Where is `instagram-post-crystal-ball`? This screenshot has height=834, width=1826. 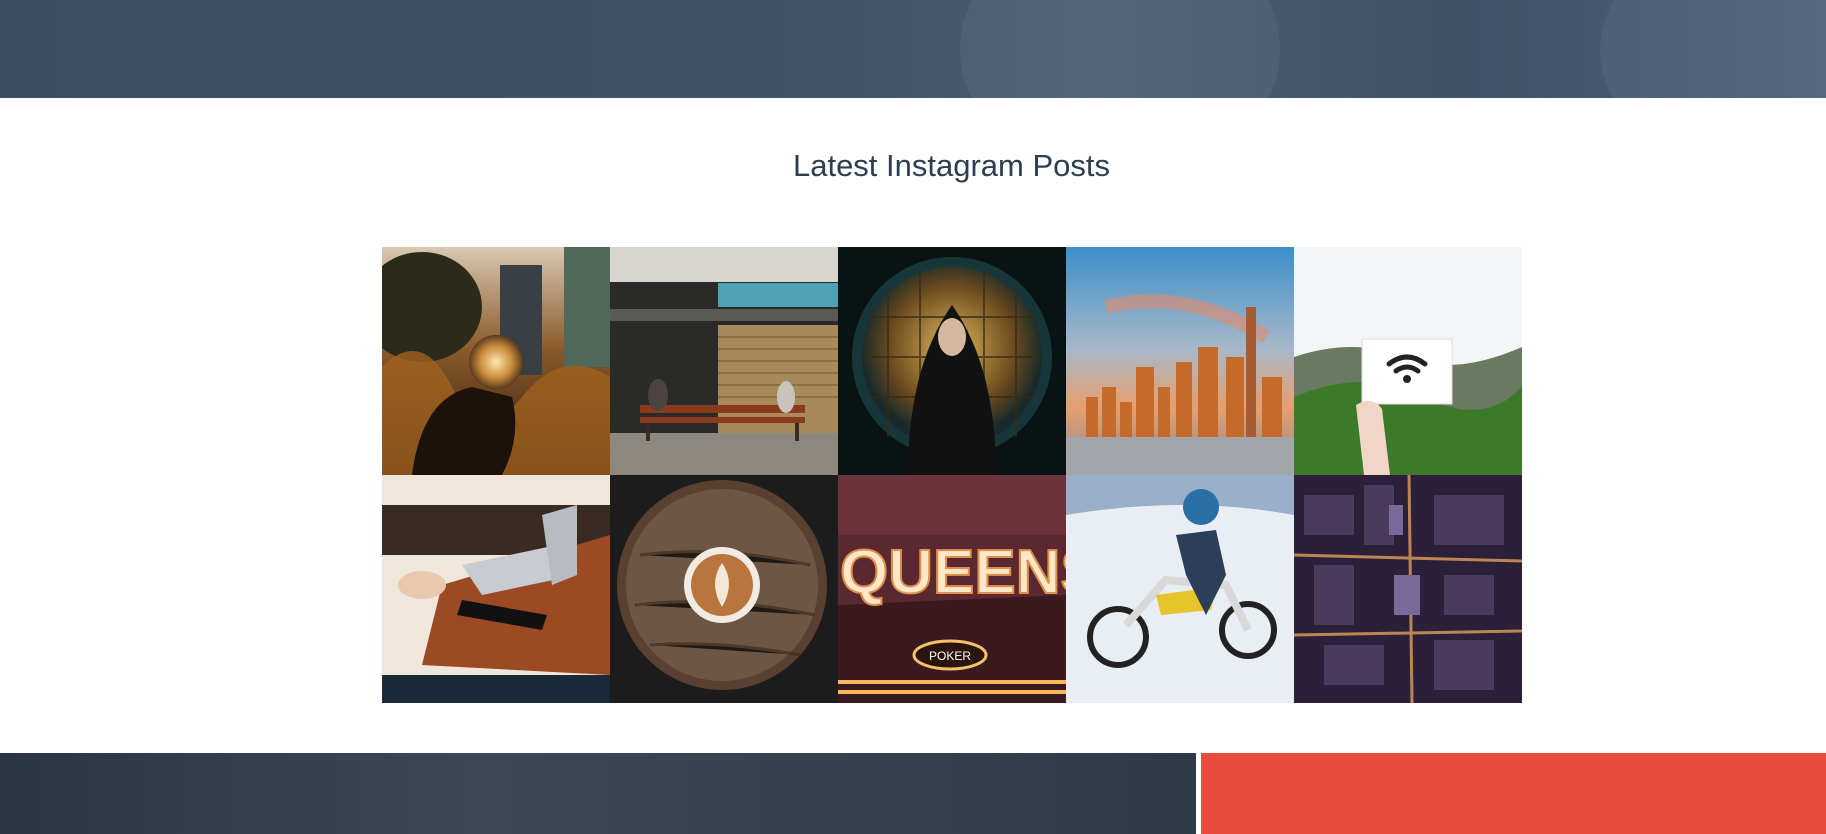
instagram-post-crystal-ball is located at coordinates (496, 361).